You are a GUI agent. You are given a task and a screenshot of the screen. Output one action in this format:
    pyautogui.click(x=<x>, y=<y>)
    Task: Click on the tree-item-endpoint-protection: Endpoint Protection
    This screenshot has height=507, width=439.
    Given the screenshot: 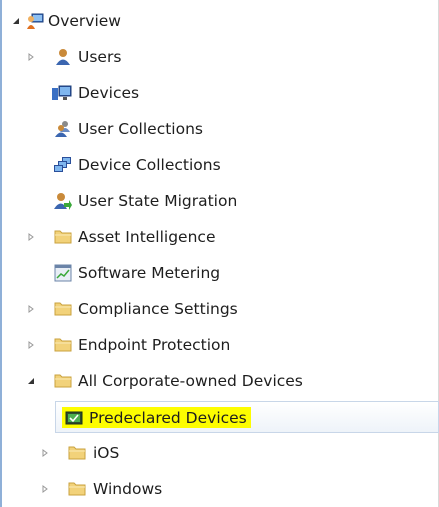 What is the action you would take?
    pyautogui.click(x=220, y=345)
    